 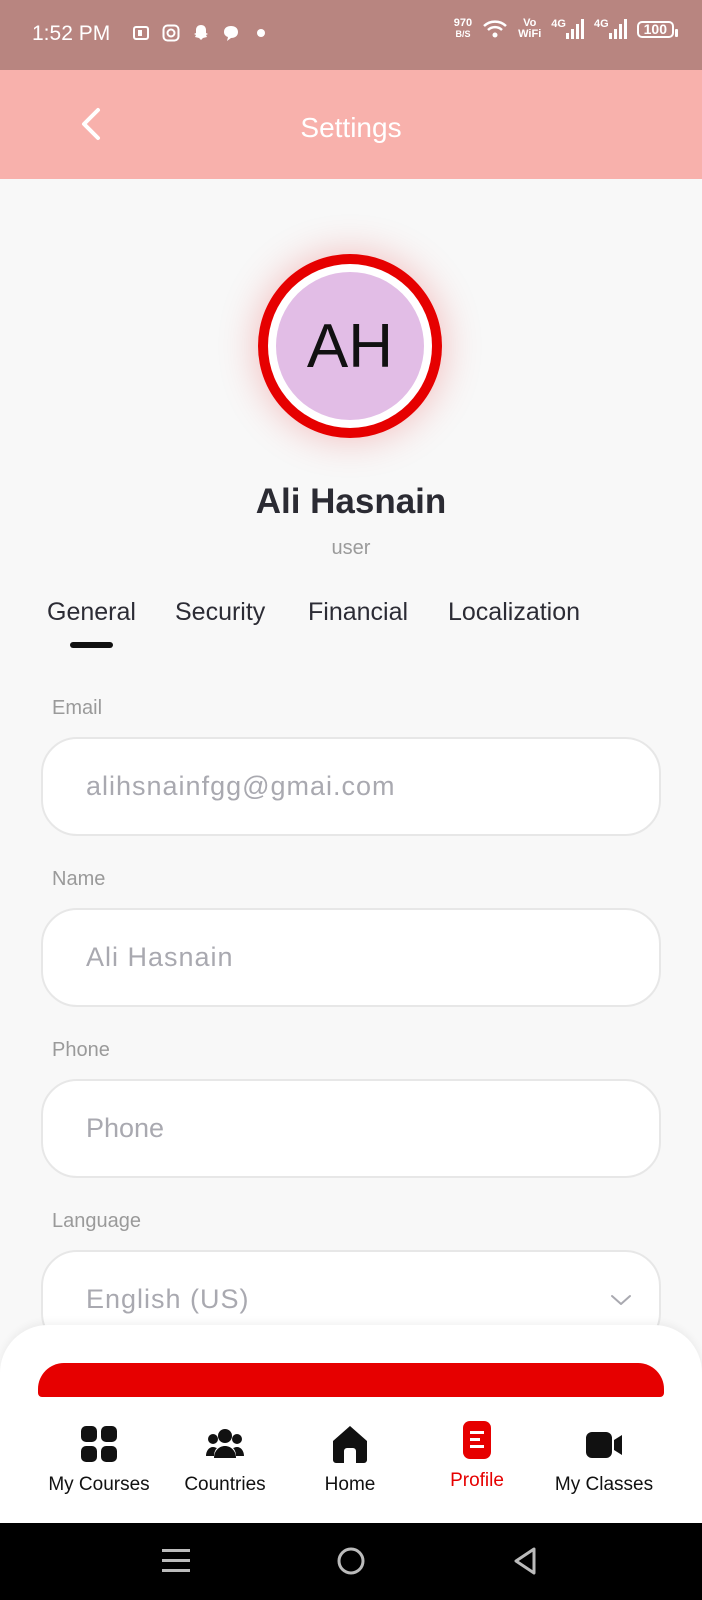 What do you see at coordinates (231, 33) in the screenshot?
I see `chat-icon` at bounding box center [231, 33].